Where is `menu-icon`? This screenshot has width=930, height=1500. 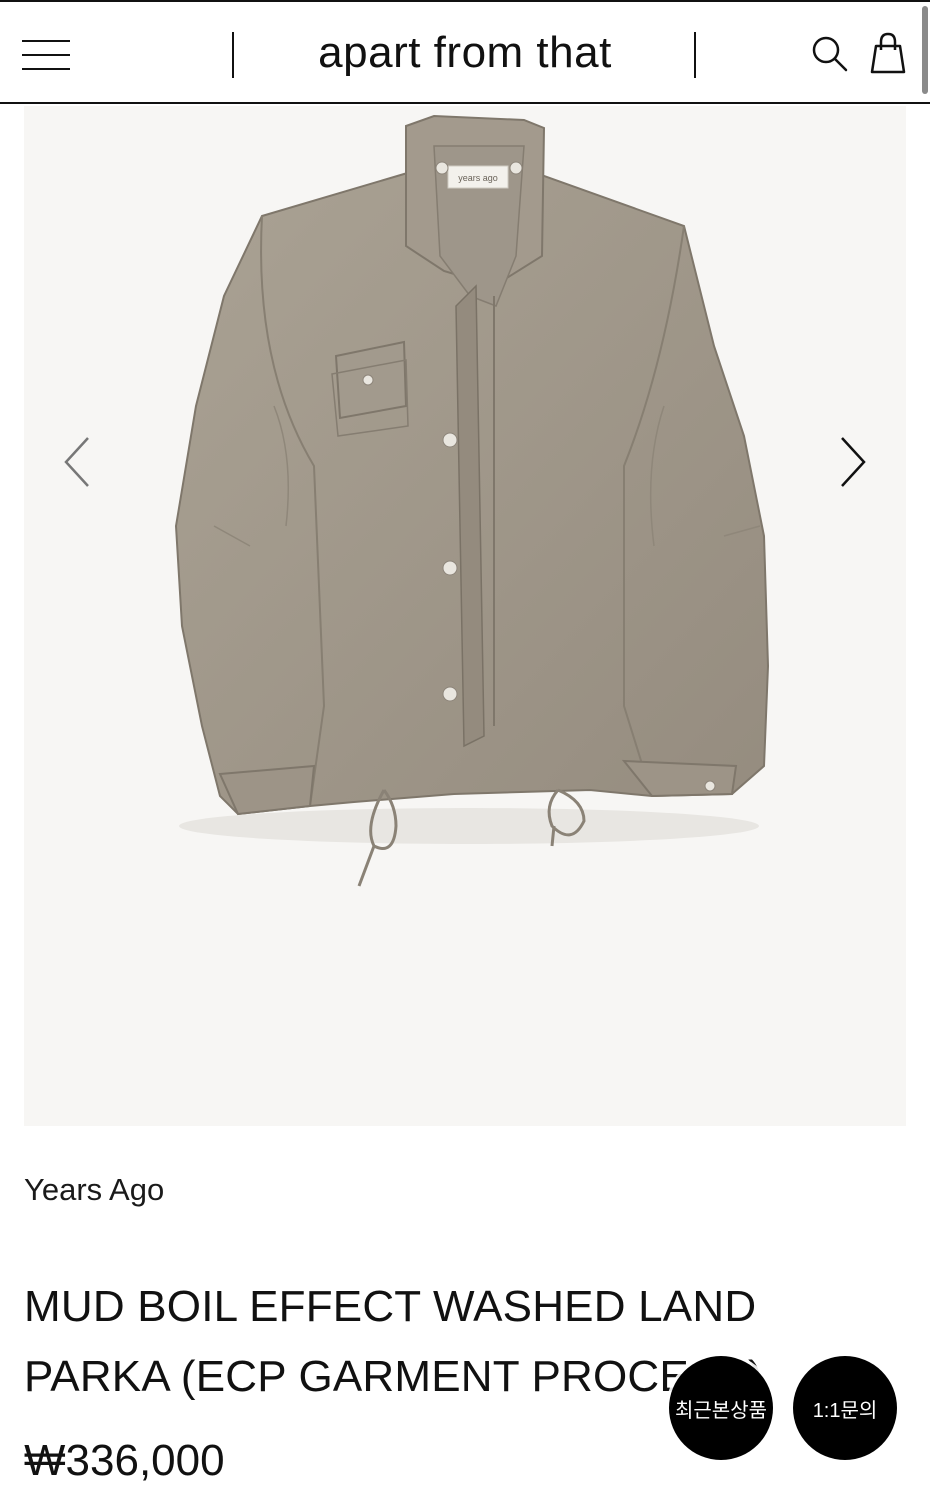 menu-icon is located at coordinates (47, 55).